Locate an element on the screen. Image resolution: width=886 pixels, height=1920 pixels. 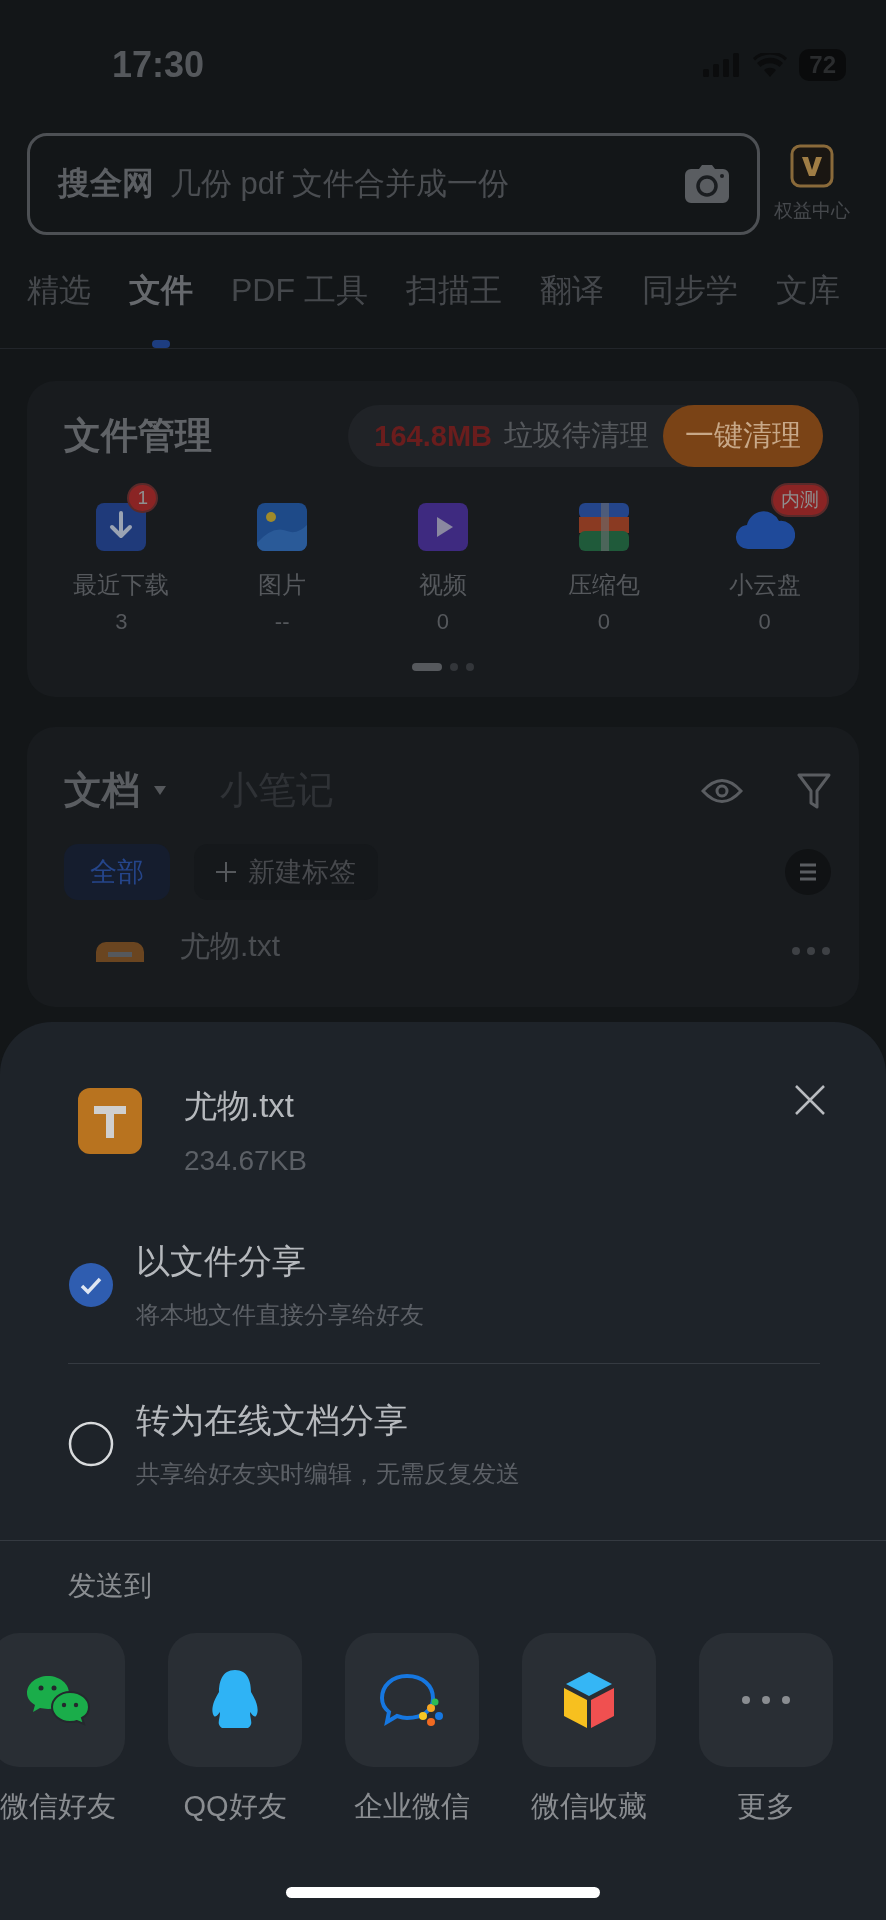
radio-checked is located at coordinates (91, 1285).